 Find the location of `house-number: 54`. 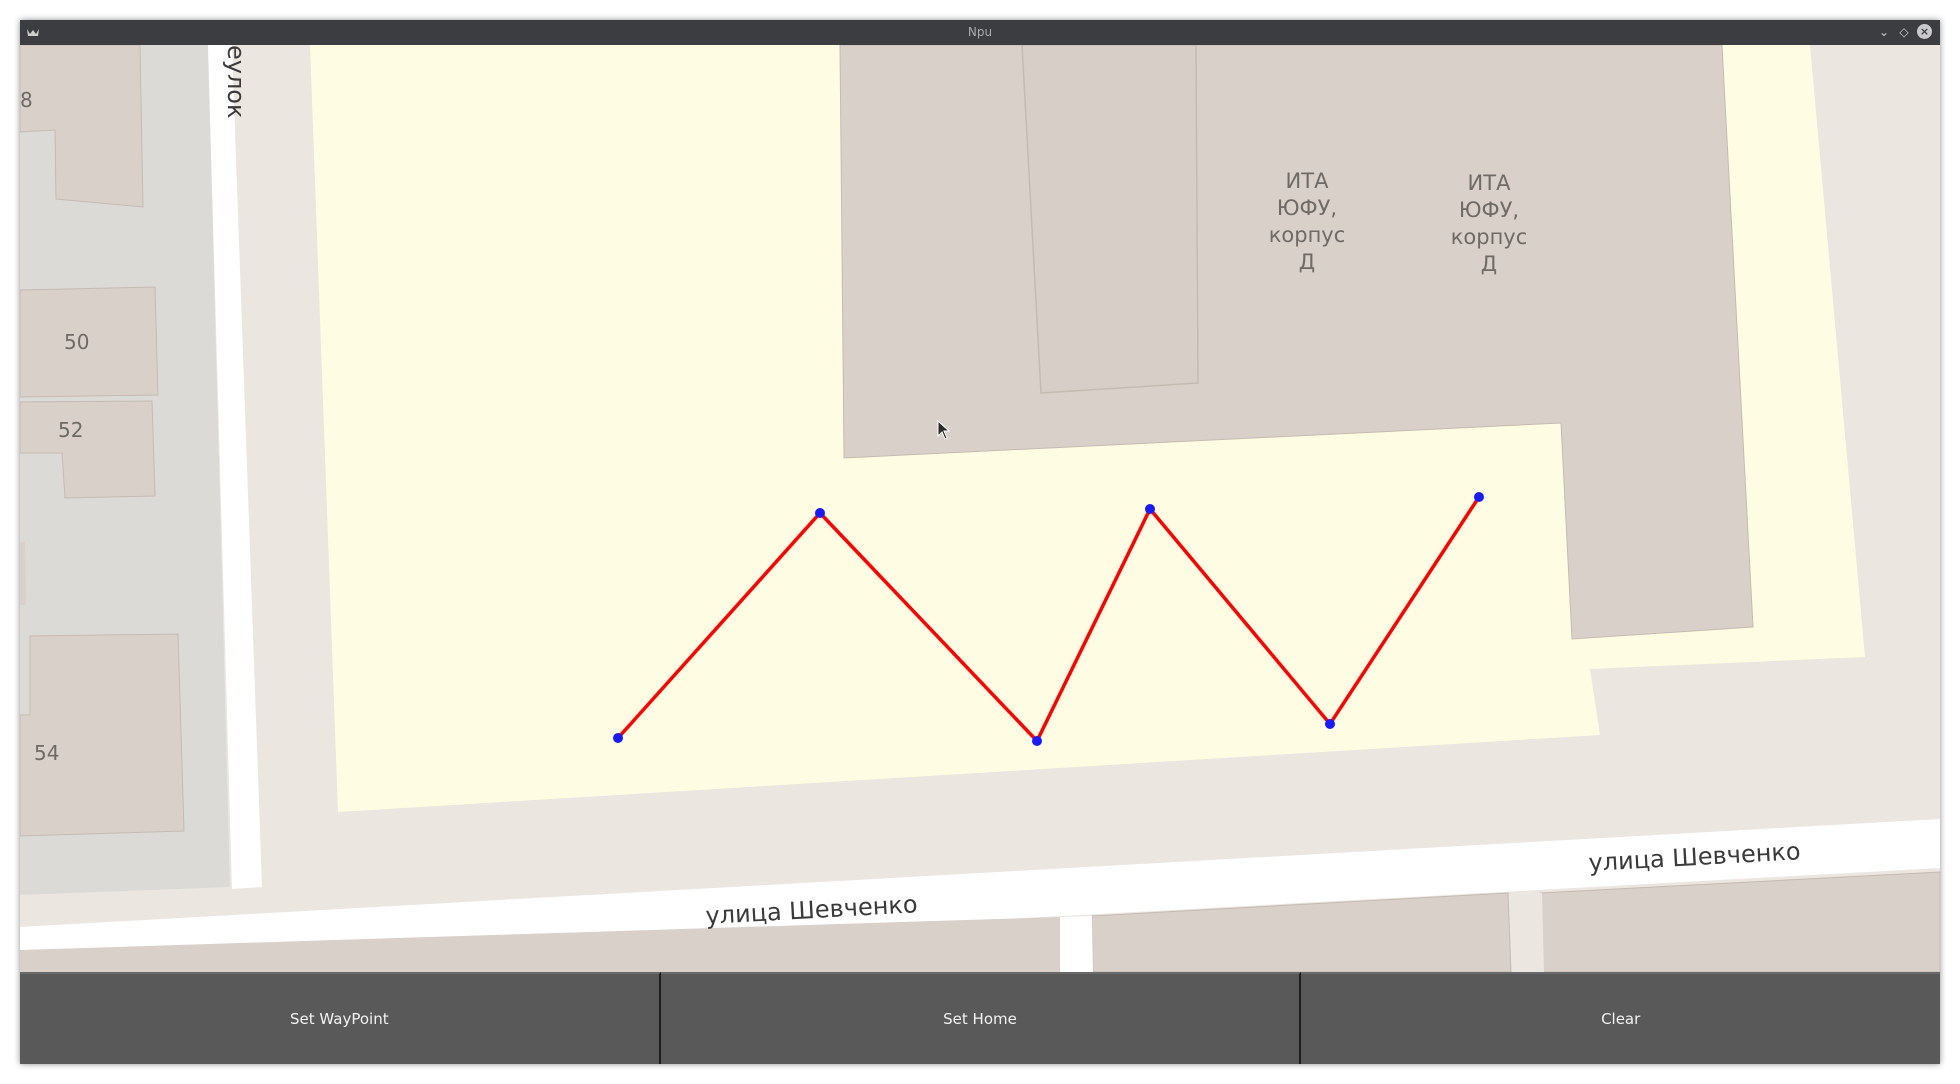

house-number: 54 is located at coordinates (46, 753).